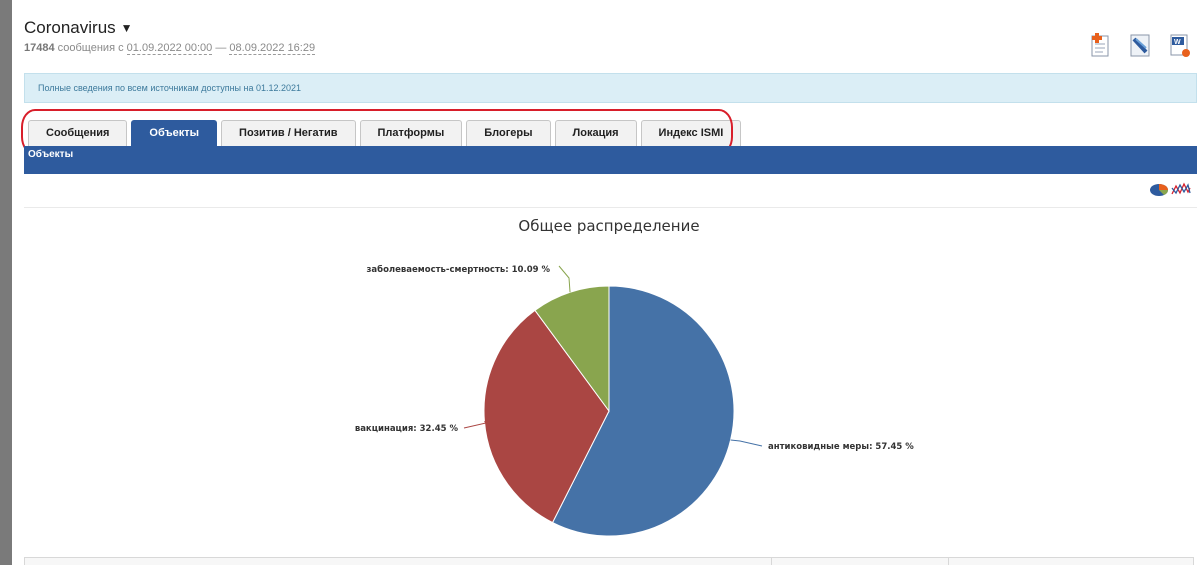  Describe the element at coordinates (78, 133) in the screenshot. I see `tab-messages: Сообщения` at that location.